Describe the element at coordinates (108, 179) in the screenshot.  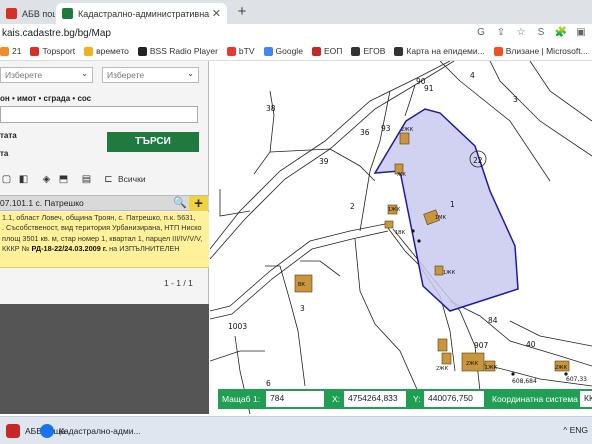
I see `boundary-filter-icon: ⊏` at that location.